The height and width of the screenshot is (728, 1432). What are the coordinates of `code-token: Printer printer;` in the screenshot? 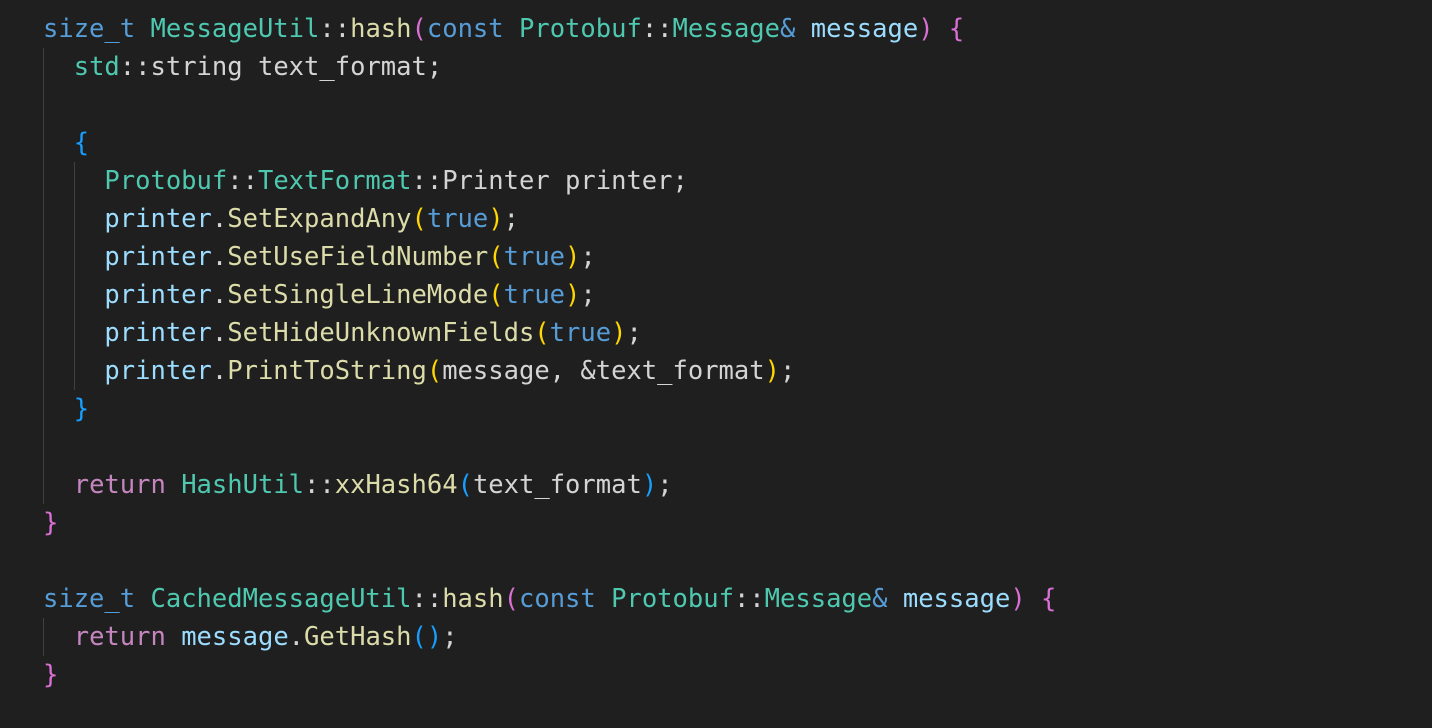 It's located at (565, 181).